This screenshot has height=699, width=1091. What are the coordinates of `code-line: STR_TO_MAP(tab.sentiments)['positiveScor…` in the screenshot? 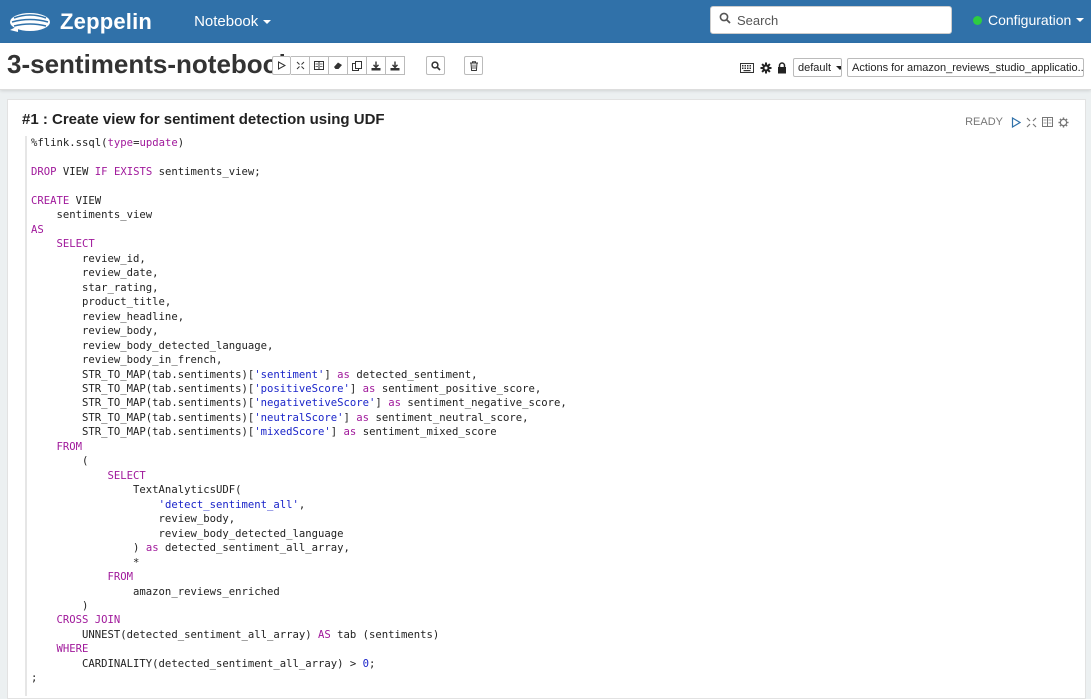 It's located at (286, 388).